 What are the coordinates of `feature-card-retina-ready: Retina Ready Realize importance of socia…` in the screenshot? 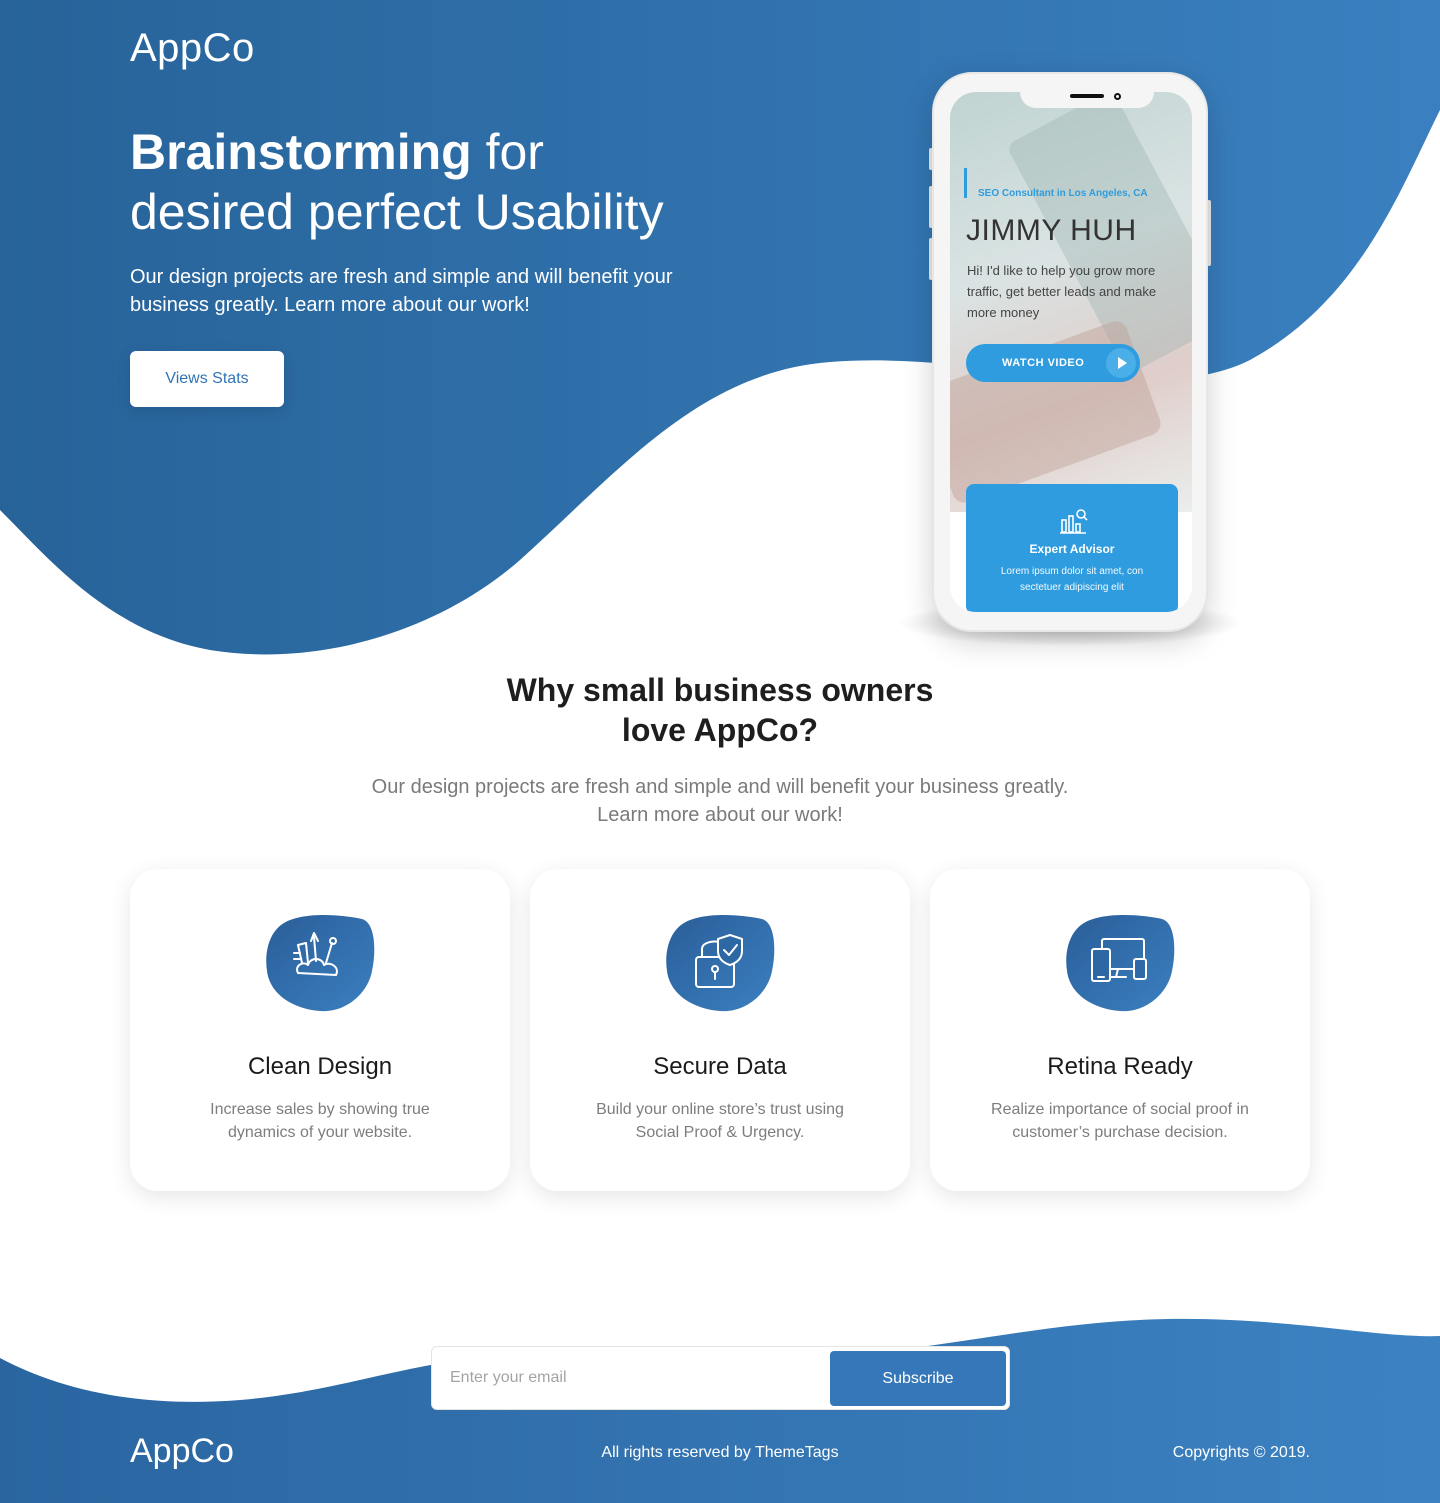 It's located at (1120, 1030).